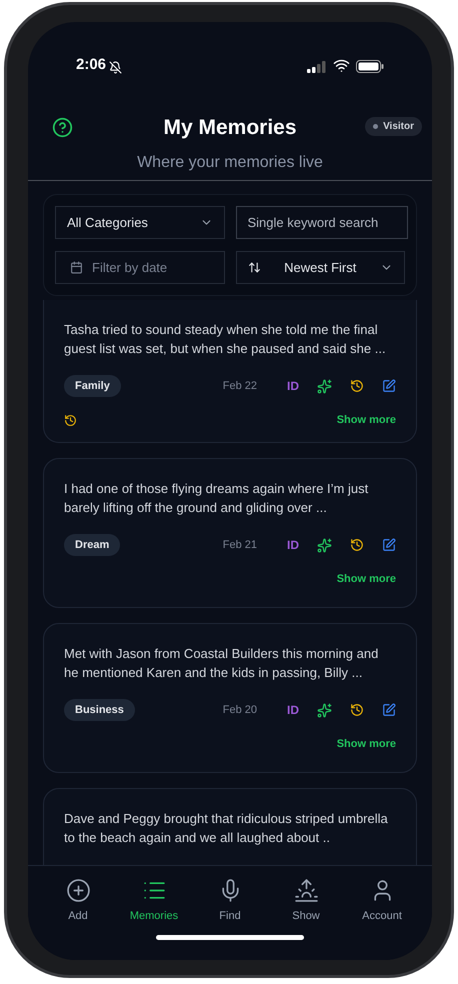 This screenshot has height=984, width=458. I want to click on keyword-search-field: Single keyword search, so click(322, 222).